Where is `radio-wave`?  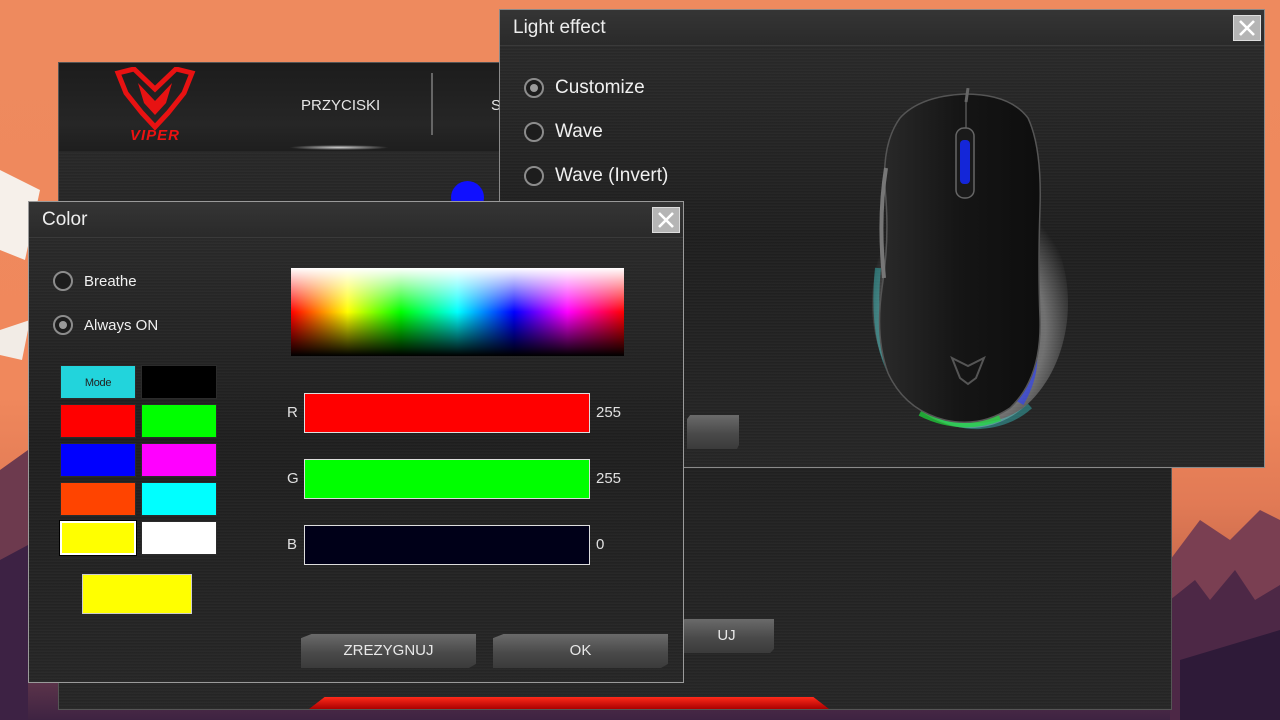 radio-wave is located at coordinates (534, 132).